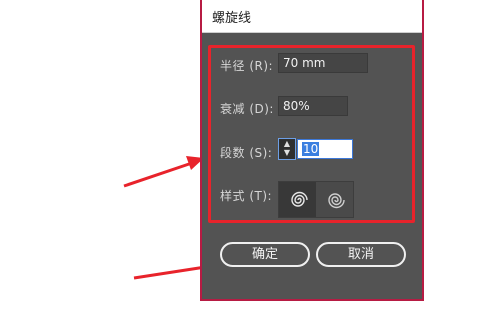  I want to click on style-toggle-group, so click(316, 199).